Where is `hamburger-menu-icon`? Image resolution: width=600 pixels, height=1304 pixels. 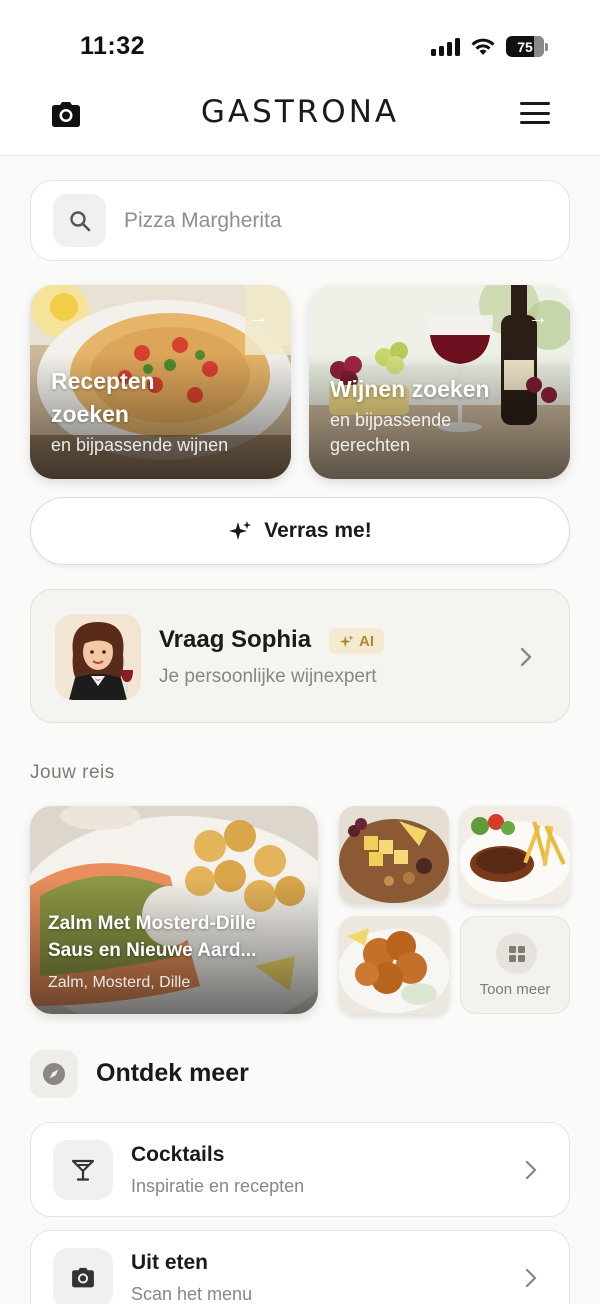
hamburger-menu-icon is located at coordinates (535, 113).